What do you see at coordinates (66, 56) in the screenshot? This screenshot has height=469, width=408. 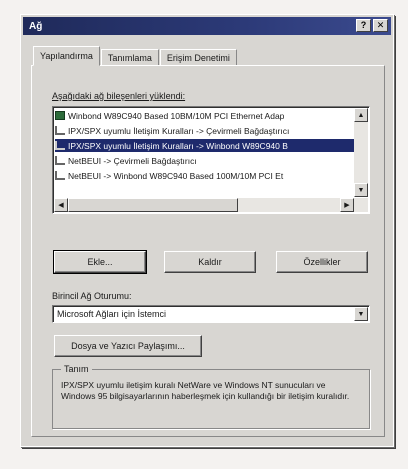 I see `tab-configuration: Yapılandırma` at bounding box center [66, 56].